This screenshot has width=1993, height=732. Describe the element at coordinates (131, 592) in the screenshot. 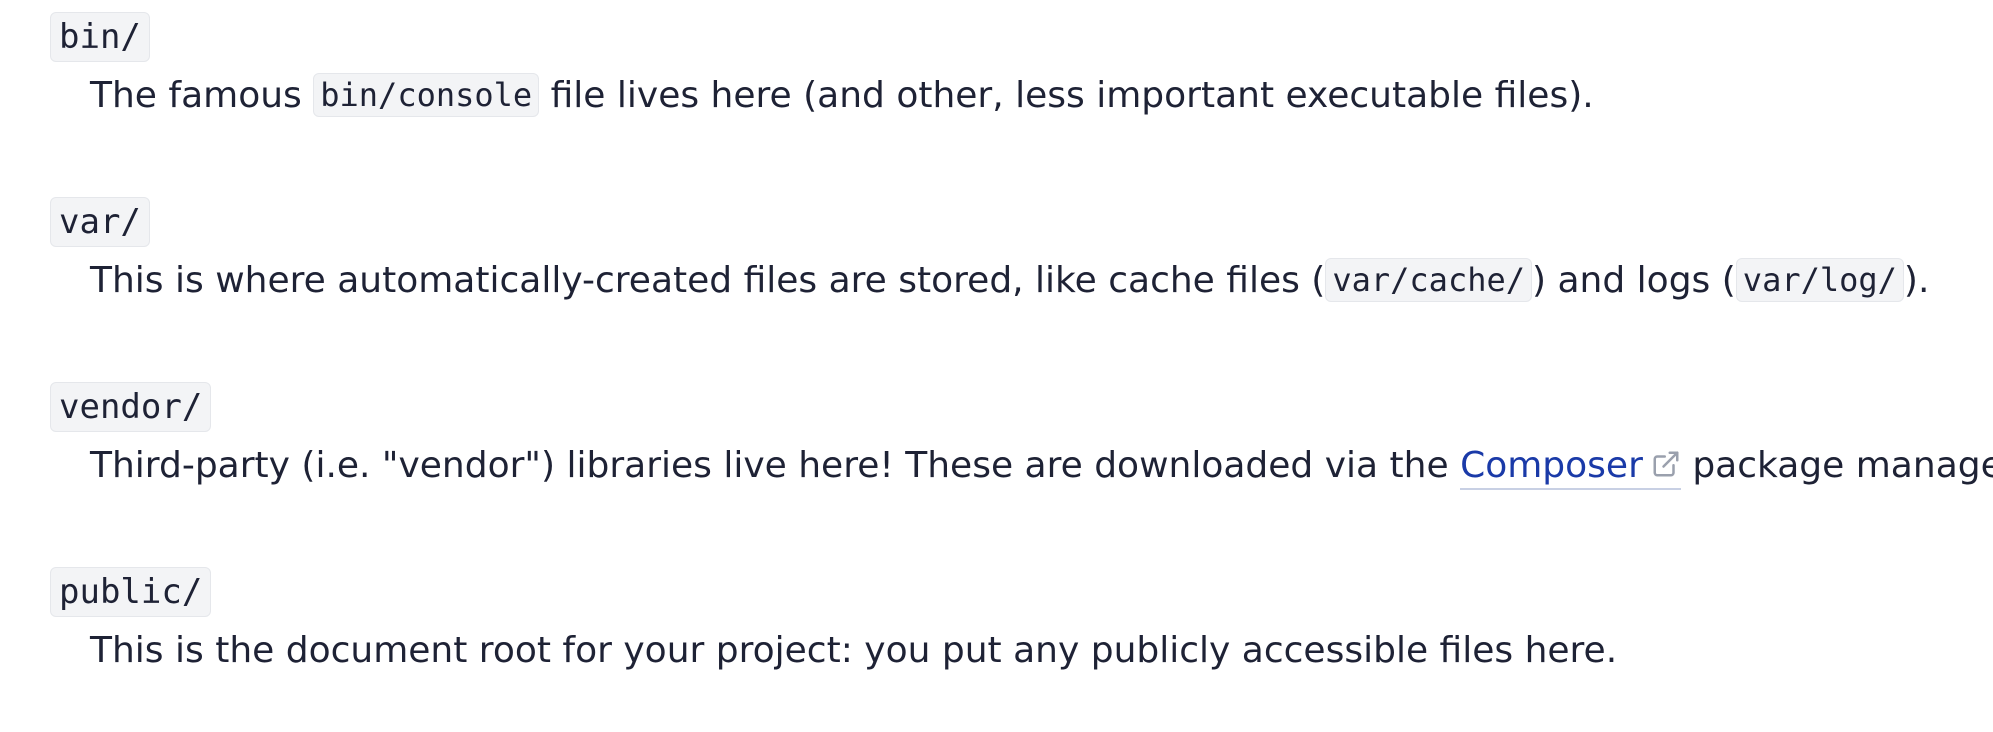

I see `entry-term-public: public/` at that location.